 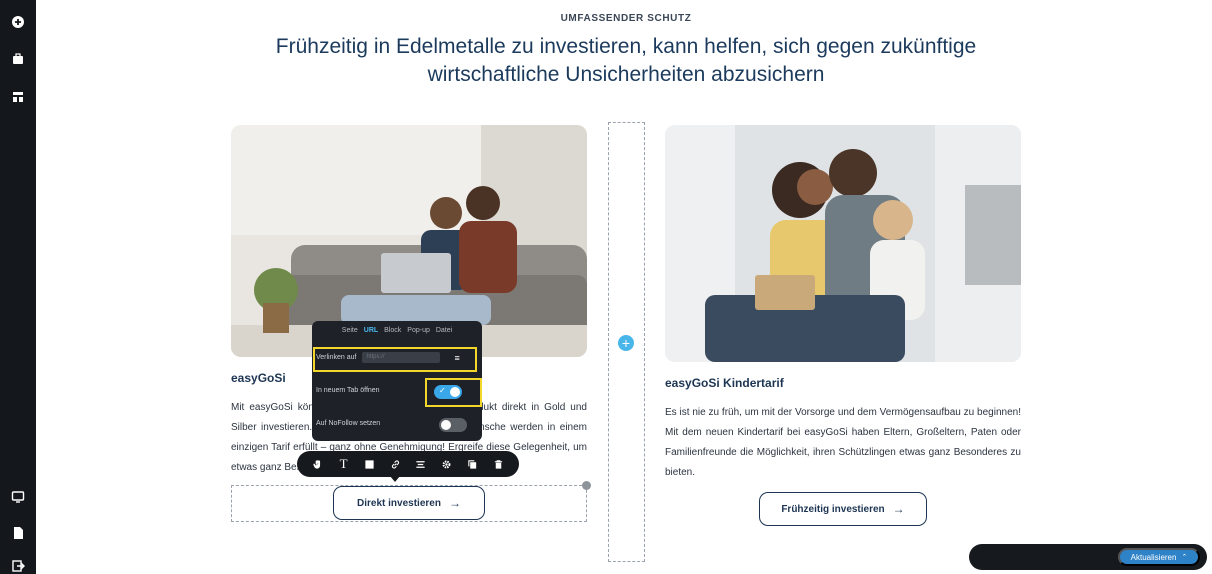 I want to click on briefcase-icon, so click(x=18, y=59).